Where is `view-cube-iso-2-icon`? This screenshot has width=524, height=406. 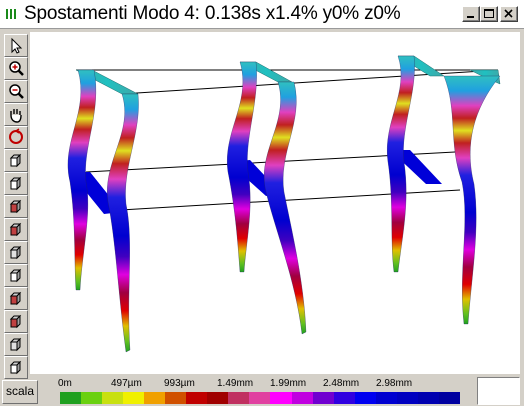
view-cube-iso-2-icon is located at coordinates (15, 298).